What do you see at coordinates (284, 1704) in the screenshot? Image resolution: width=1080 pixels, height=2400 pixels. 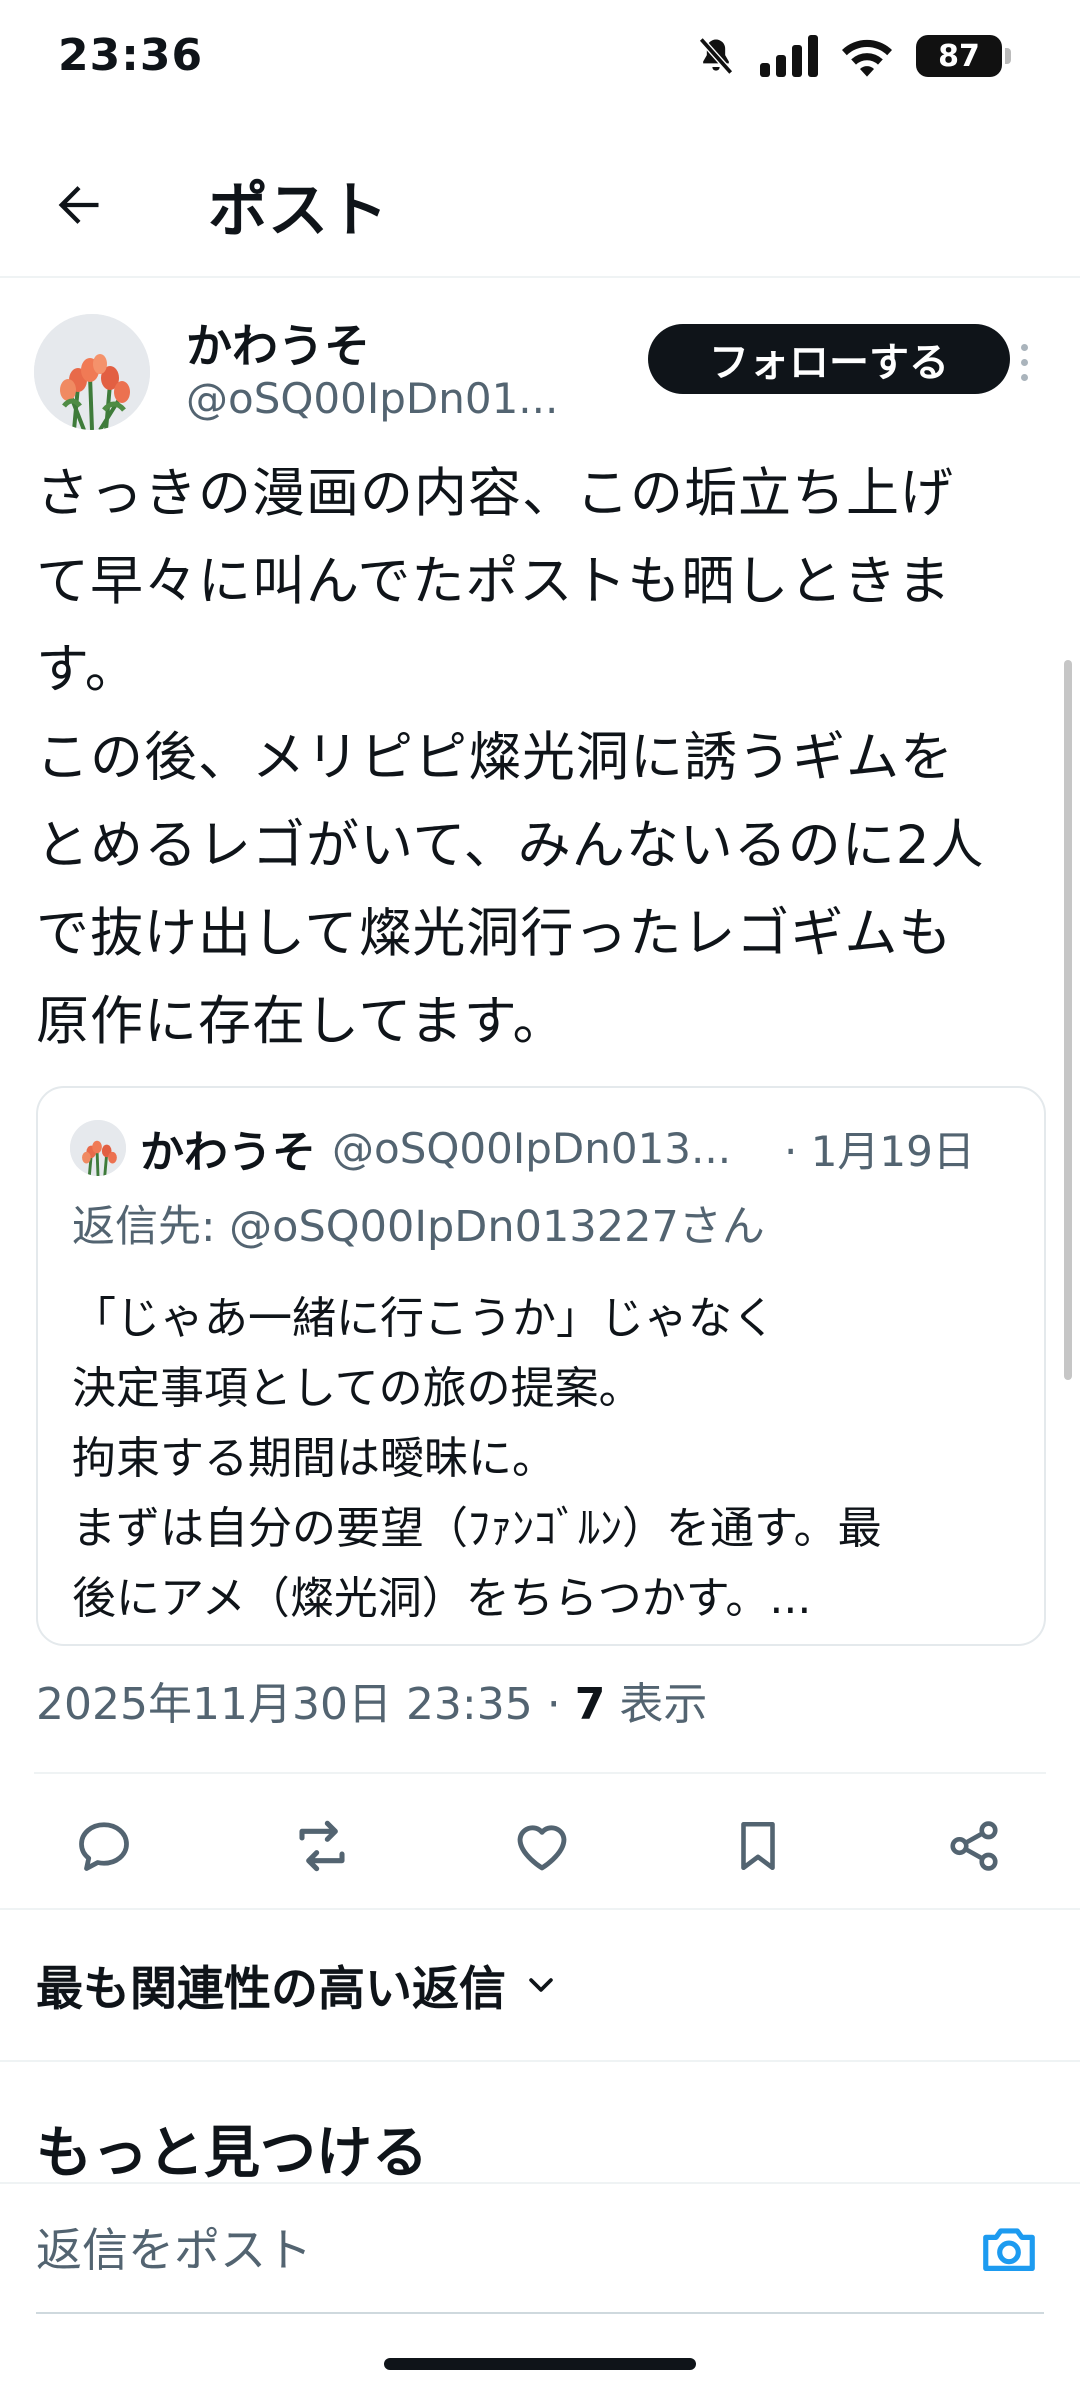 I see `post-timestamp: 2025年11月30日 23:35` at bounding box center [284, 1704].